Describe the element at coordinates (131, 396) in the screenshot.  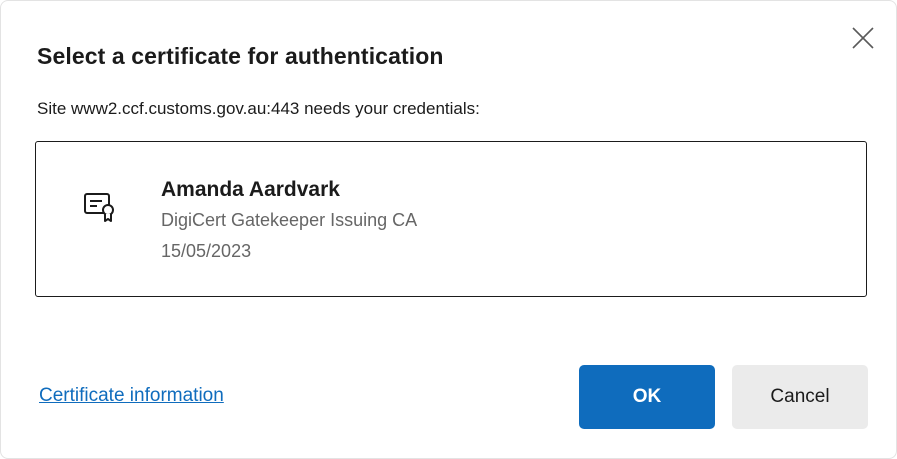
I see `certificate-information-link: Certificate information` at that location.